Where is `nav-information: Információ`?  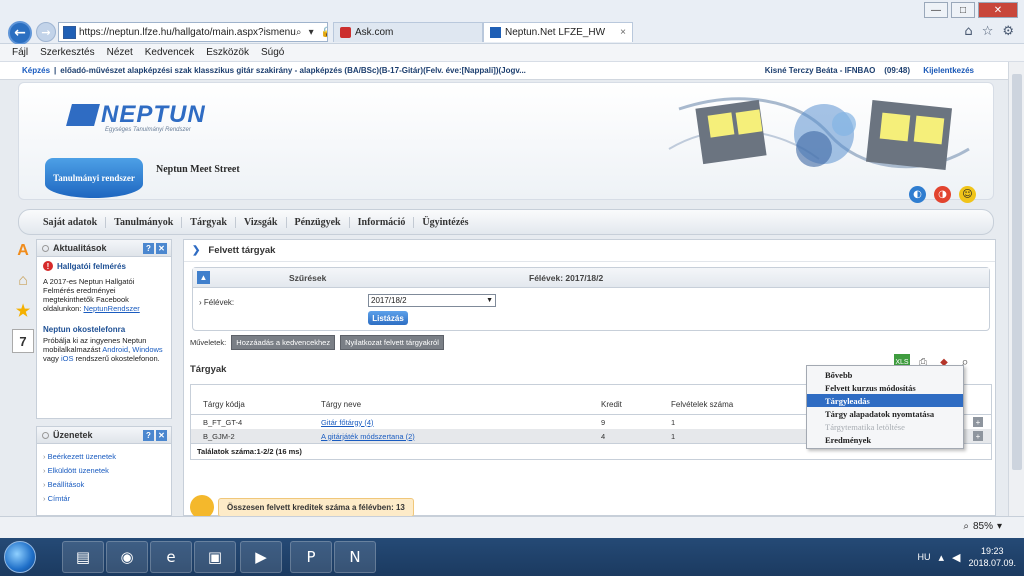
nav-information: Információ is located at coordinates (382, 222).